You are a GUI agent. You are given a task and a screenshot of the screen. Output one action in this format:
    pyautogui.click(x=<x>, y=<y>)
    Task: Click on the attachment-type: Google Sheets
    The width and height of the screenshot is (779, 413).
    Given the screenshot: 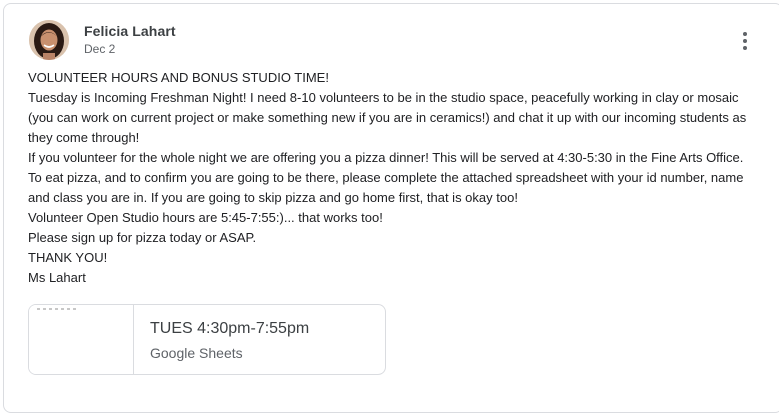 What is the action you would take?
    pyautogui.click(x=196, y=353)
    